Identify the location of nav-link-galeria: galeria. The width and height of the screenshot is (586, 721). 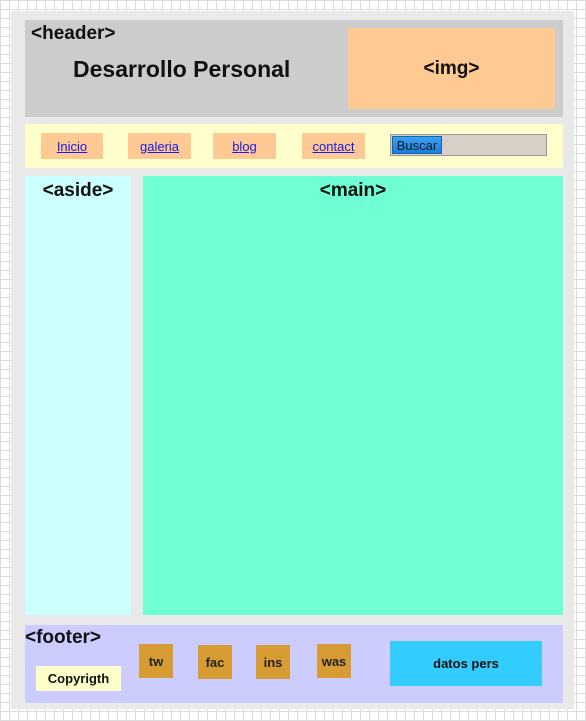
(159, 146).